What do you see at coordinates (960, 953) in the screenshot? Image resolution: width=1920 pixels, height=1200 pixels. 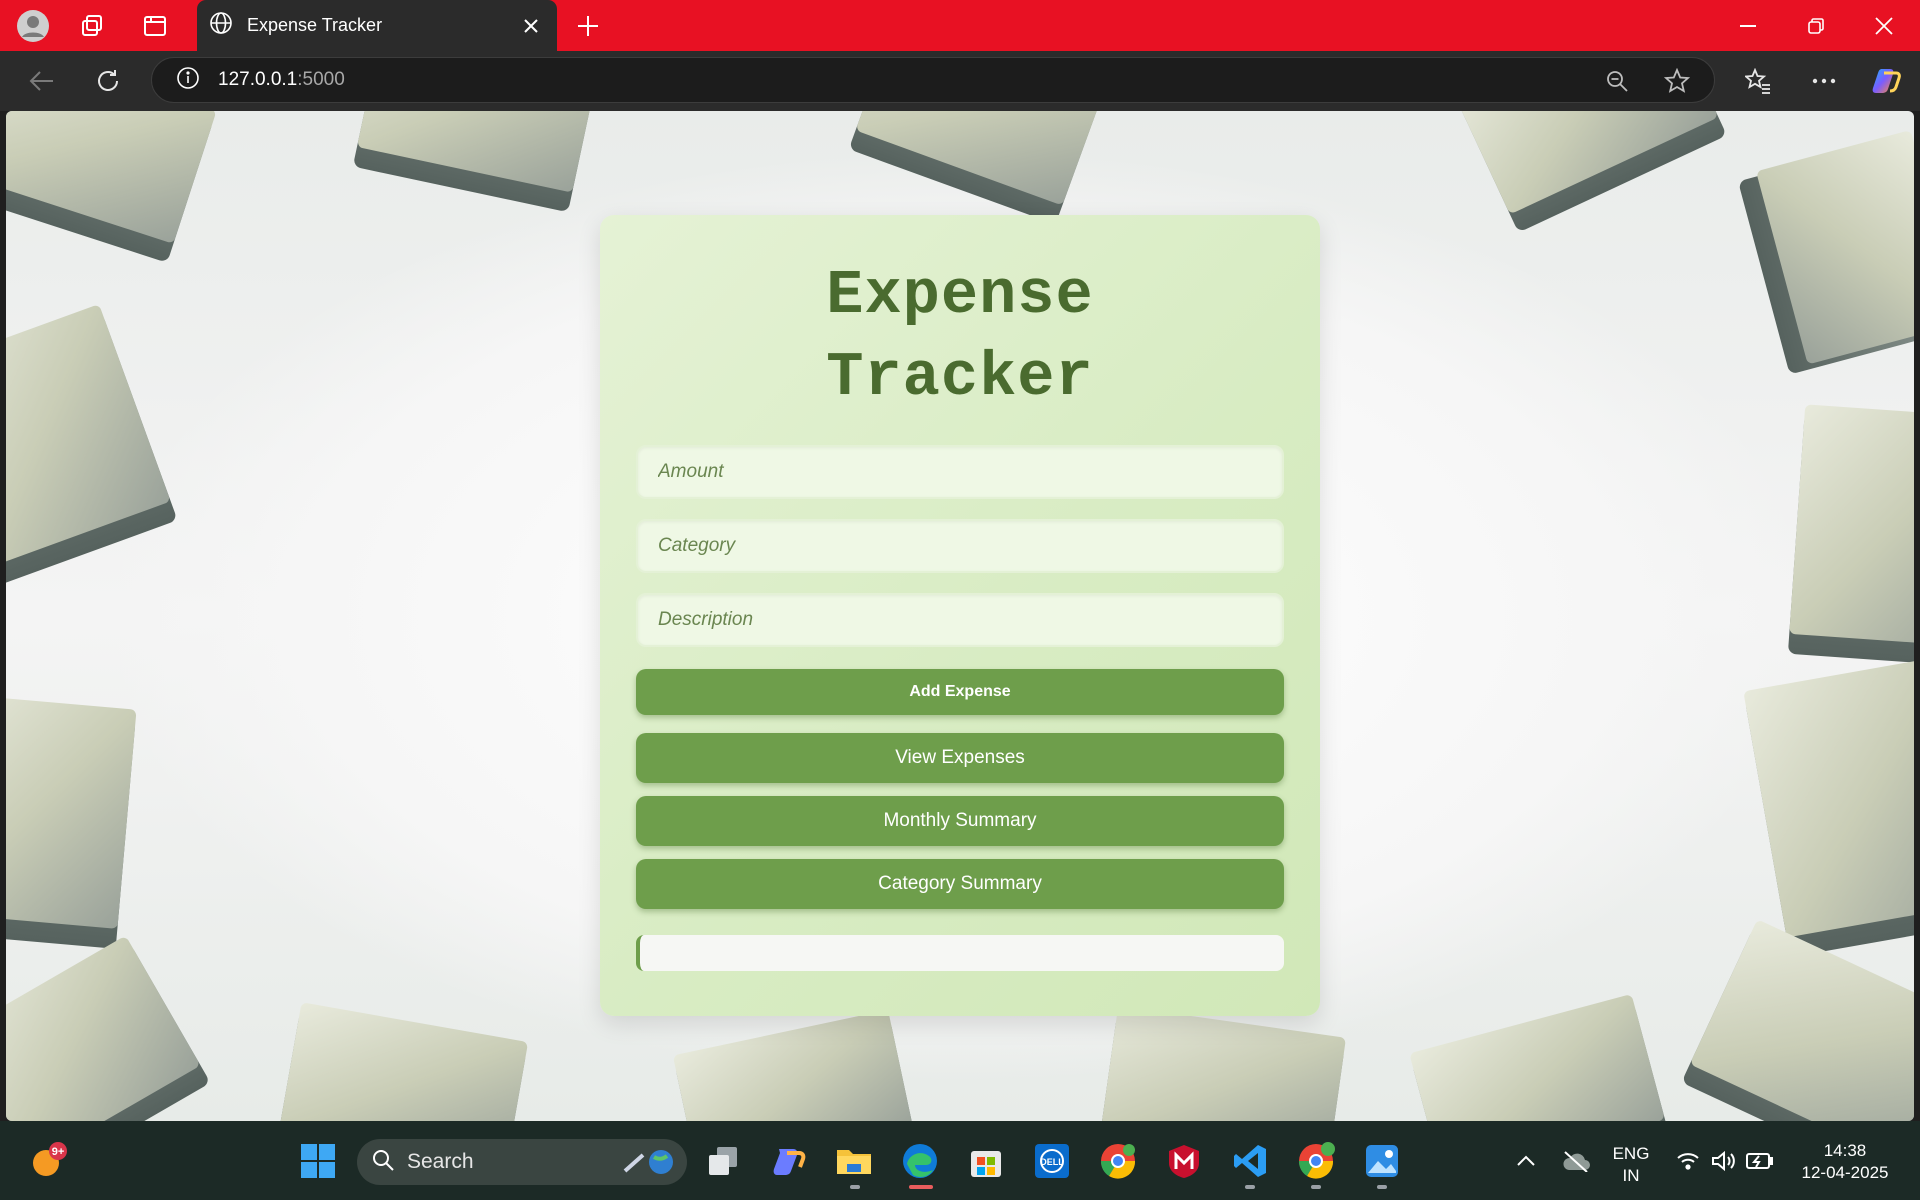 I see `output-panel` at bounding box center [960, 953].